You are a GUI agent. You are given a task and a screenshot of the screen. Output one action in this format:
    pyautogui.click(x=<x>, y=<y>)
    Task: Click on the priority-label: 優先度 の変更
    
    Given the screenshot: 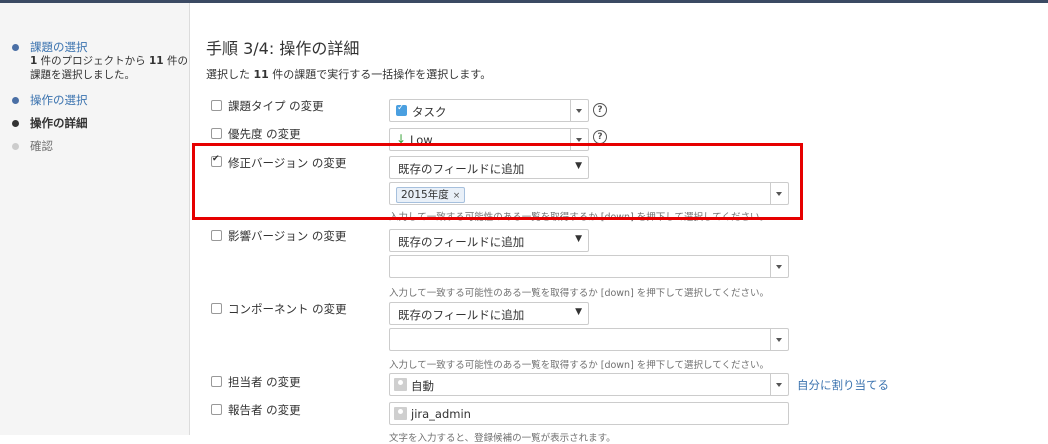 What is the action you would take?
    pyautogui.click(x=264, y=134)
    